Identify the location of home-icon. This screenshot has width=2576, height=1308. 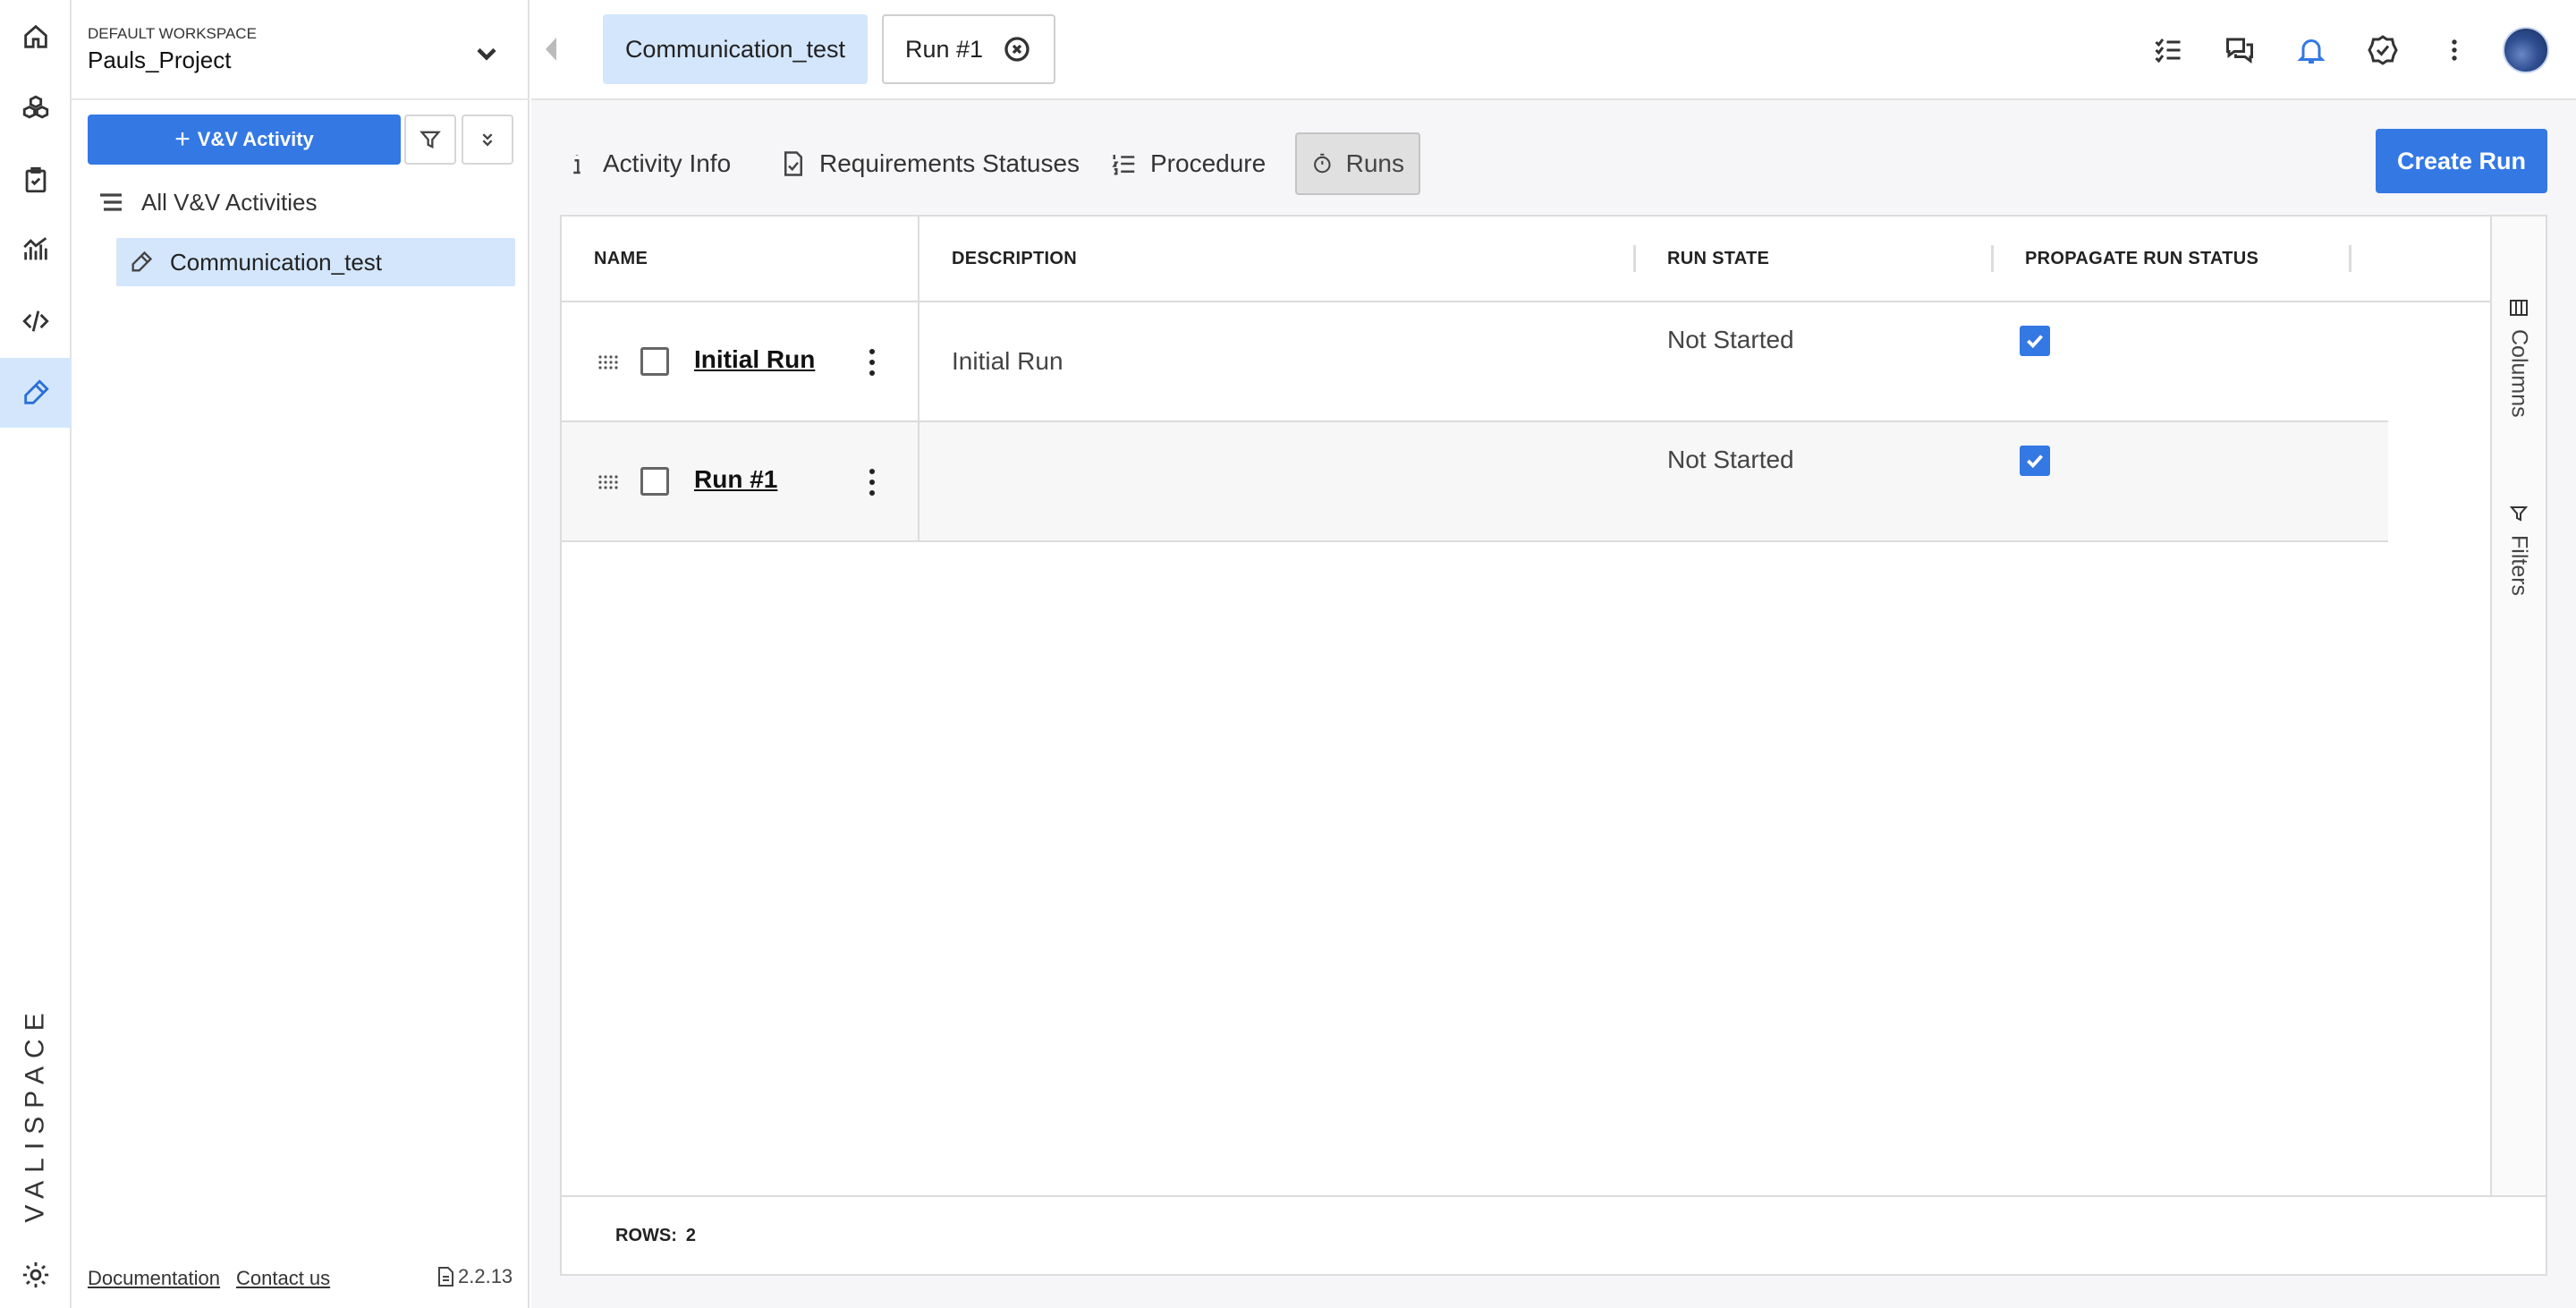
(35, 36).